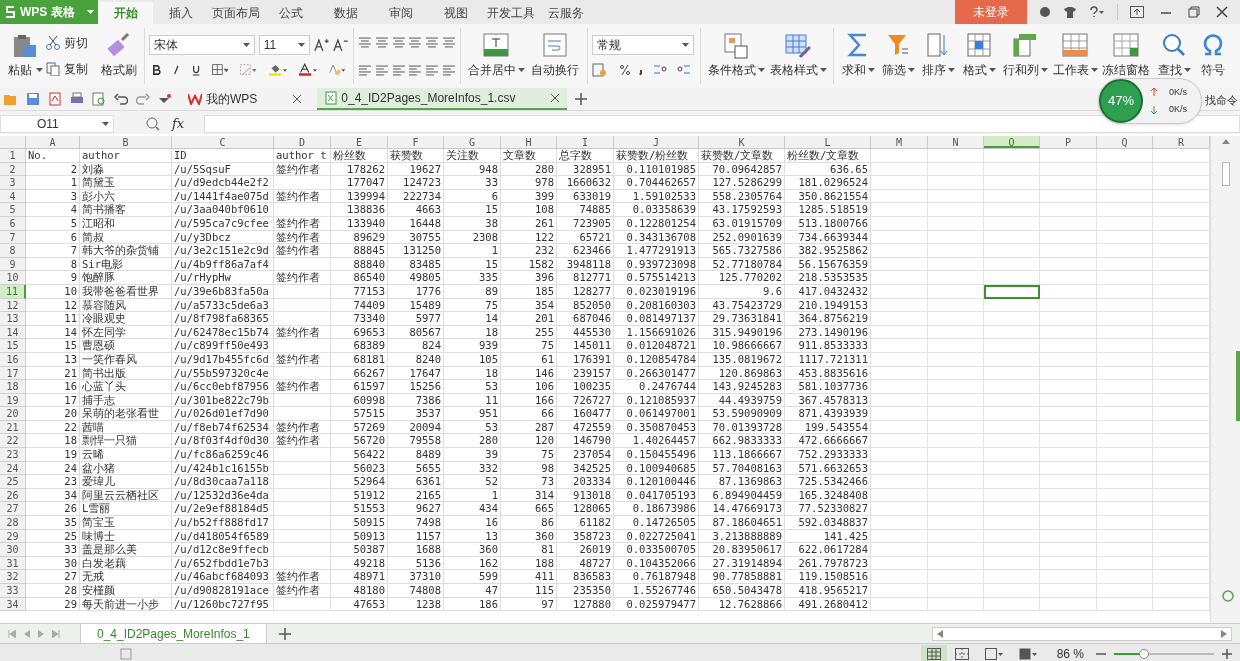  Describe the element at coordinates (13, 455) in the screenshot. I see `row-header: 23` at that location.